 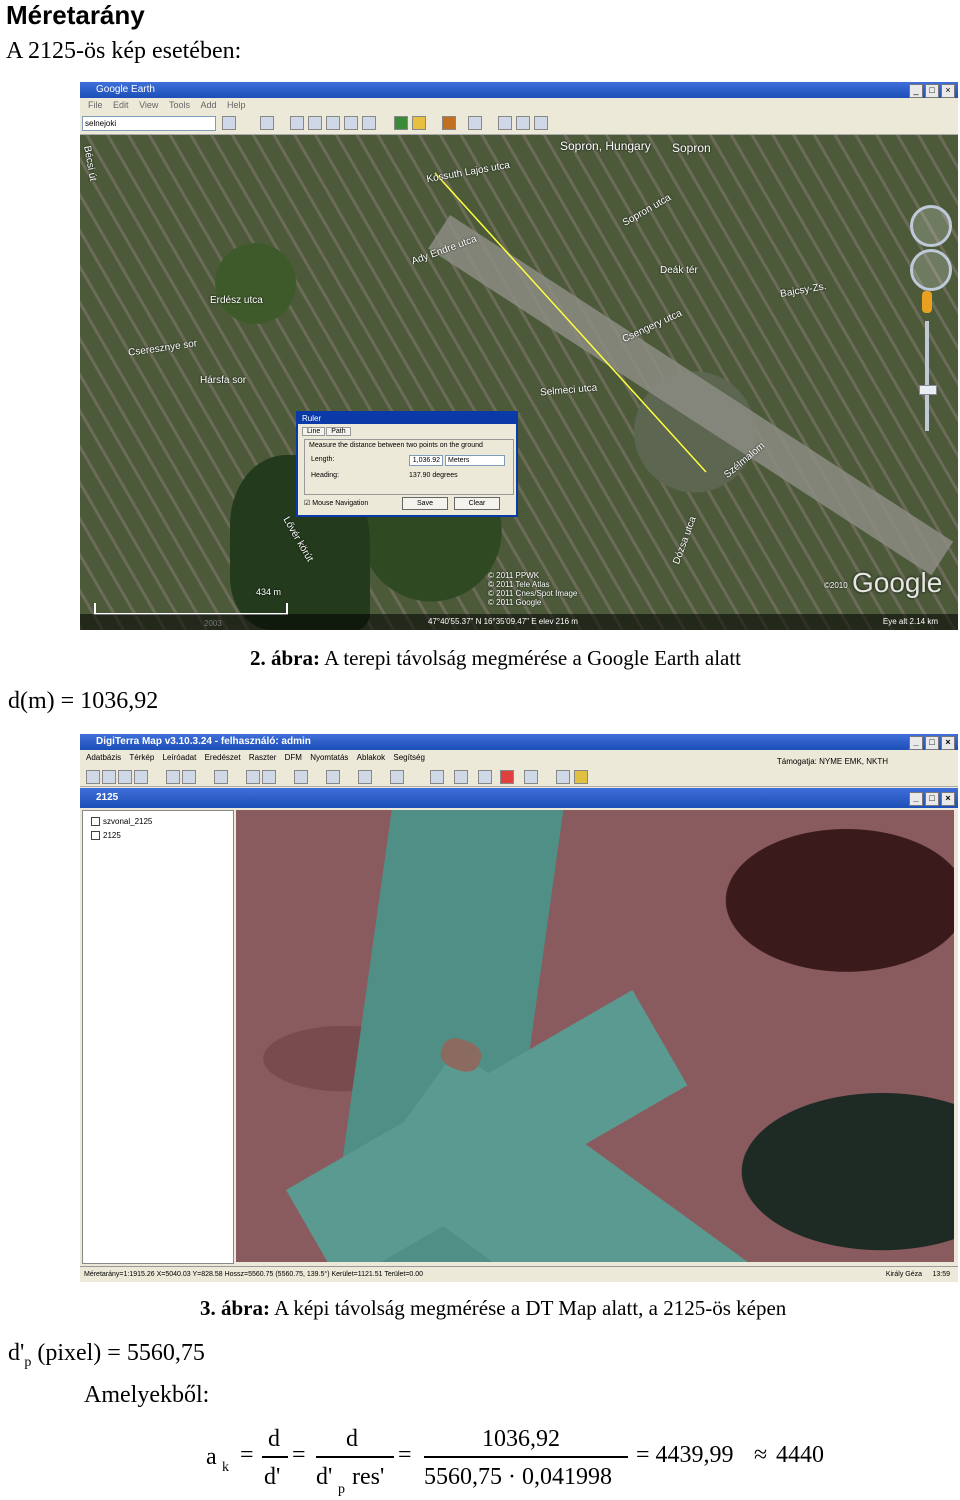 What do you see at coordinates (247, 1455) in the screenshot?
I see `formula-eq: =` at bounding box center [247, 1455].